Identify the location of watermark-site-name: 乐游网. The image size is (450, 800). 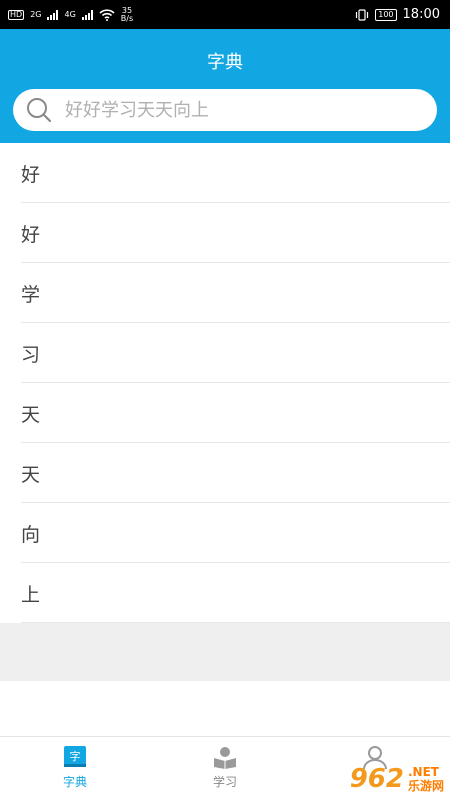
(425, 786).